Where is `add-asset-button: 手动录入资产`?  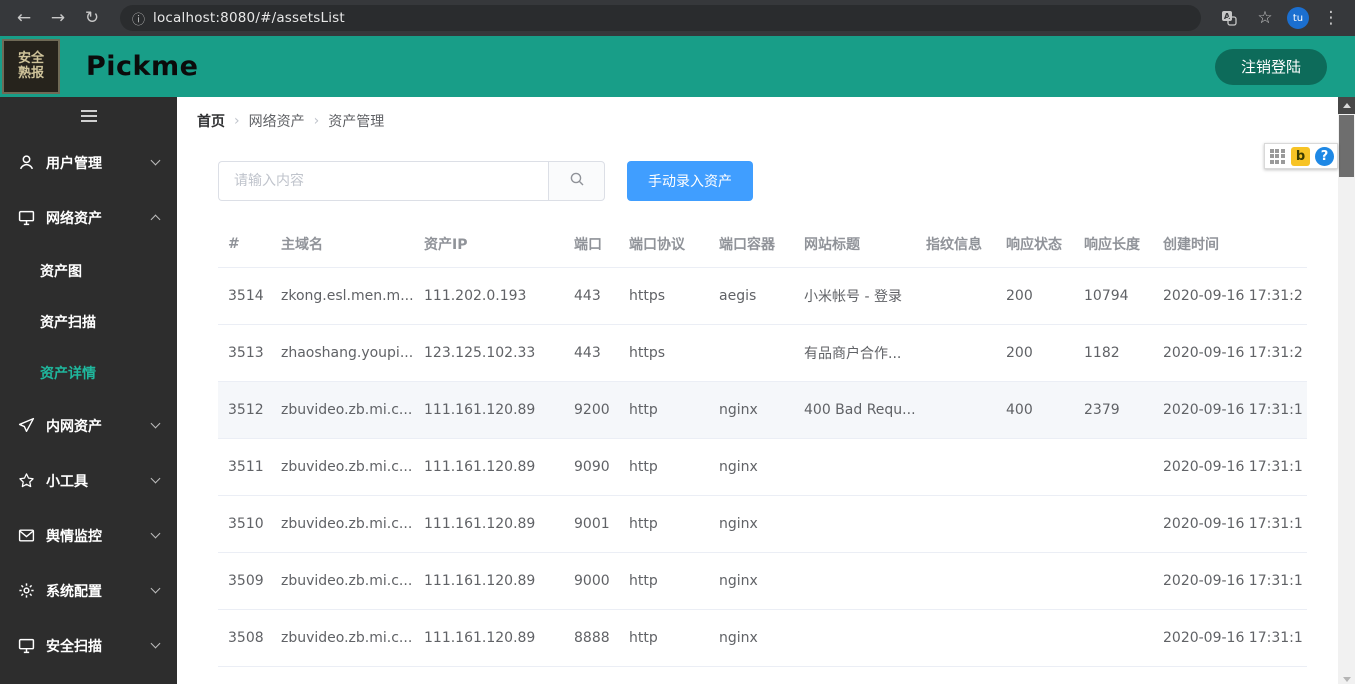 add-asset-button: 手动录入资产 is located at coordinates (690, 181).